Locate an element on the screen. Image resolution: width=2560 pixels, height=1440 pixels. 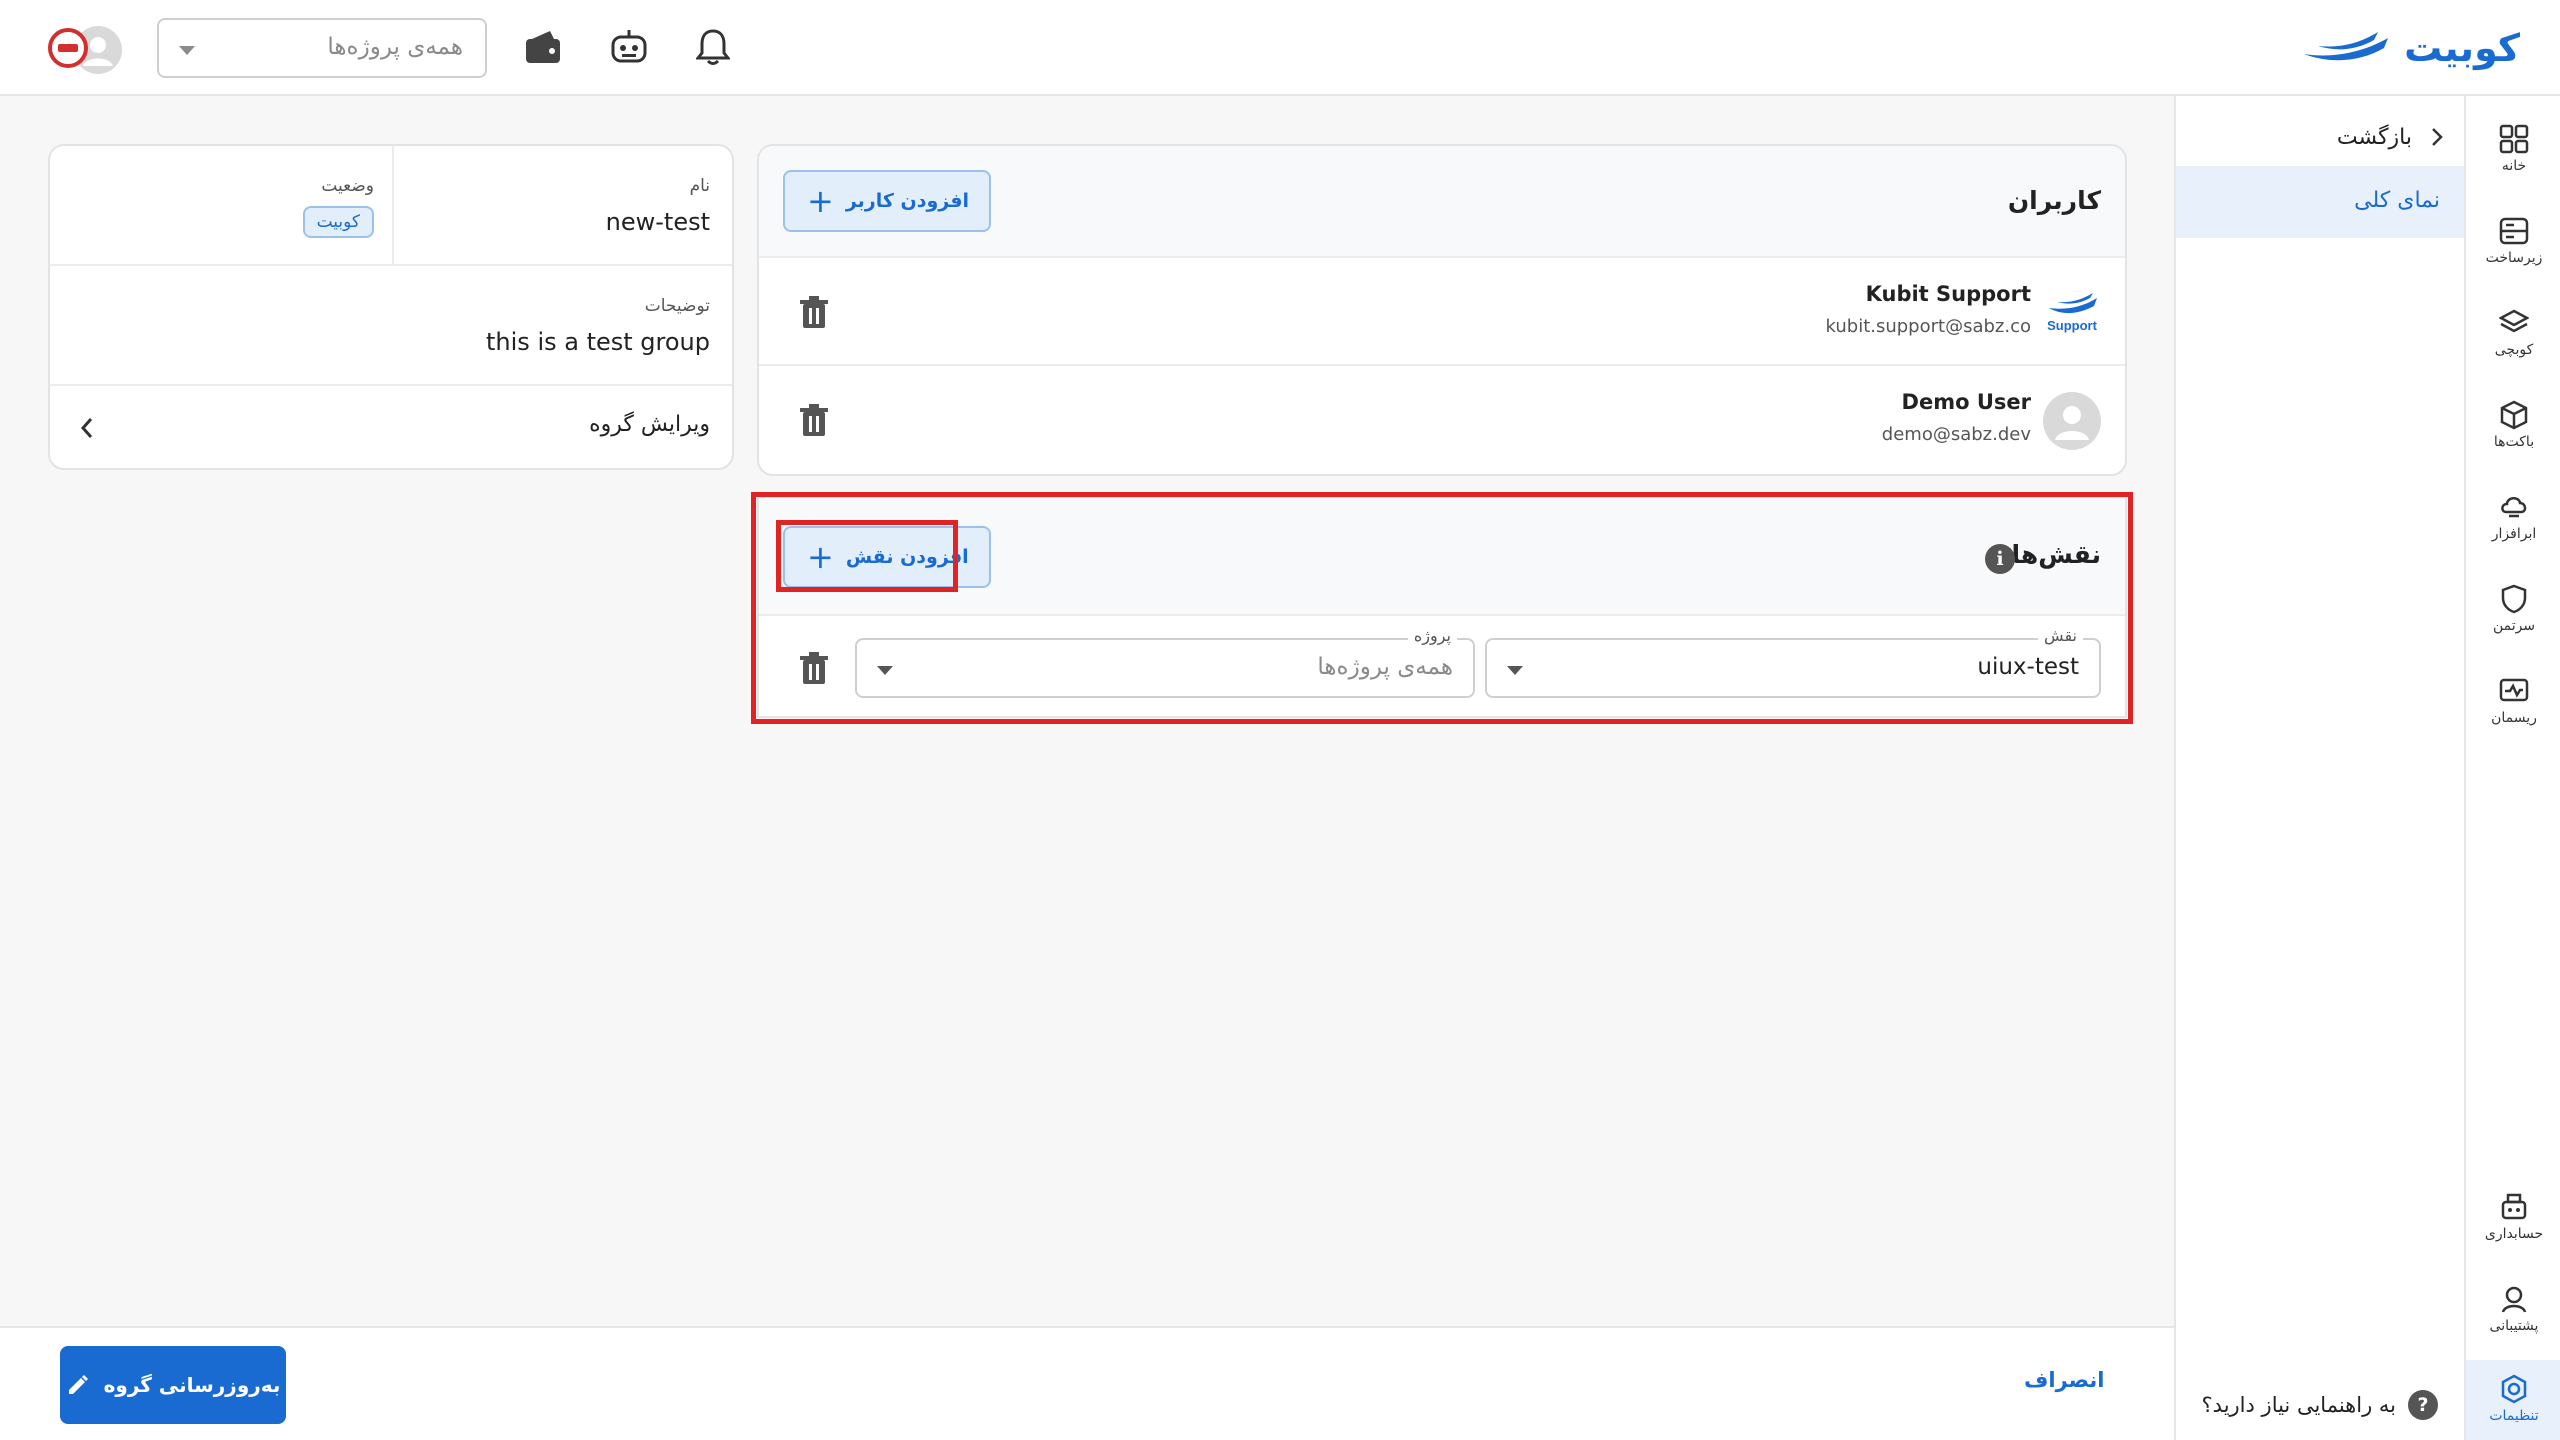
cloud-icon is located at coordinates (2514, 507).